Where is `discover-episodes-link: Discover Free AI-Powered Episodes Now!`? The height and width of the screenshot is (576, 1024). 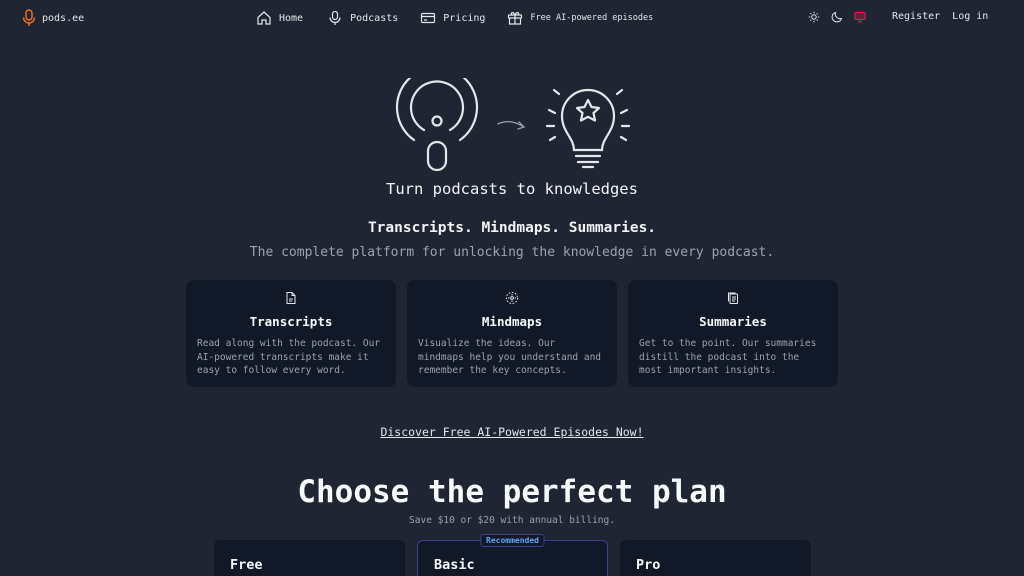 discover-episodes-link: Discover Free AI-Powered Episodes Now! is located at coordinates (511, 432).